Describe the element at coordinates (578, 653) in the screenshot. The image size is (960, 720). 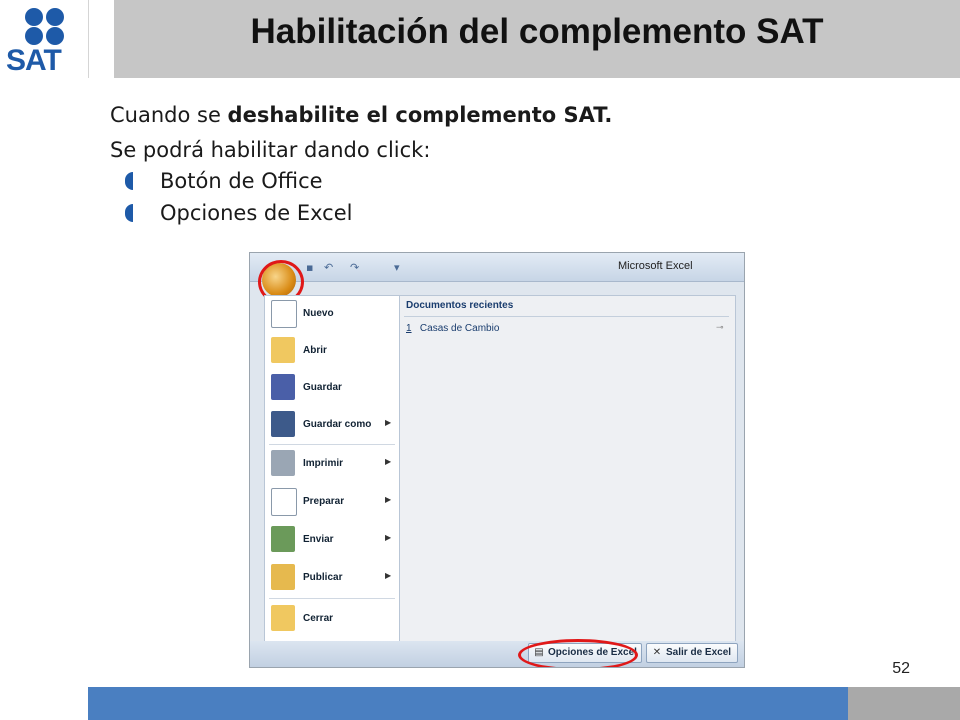
I see `options-button-highlight` at that location.